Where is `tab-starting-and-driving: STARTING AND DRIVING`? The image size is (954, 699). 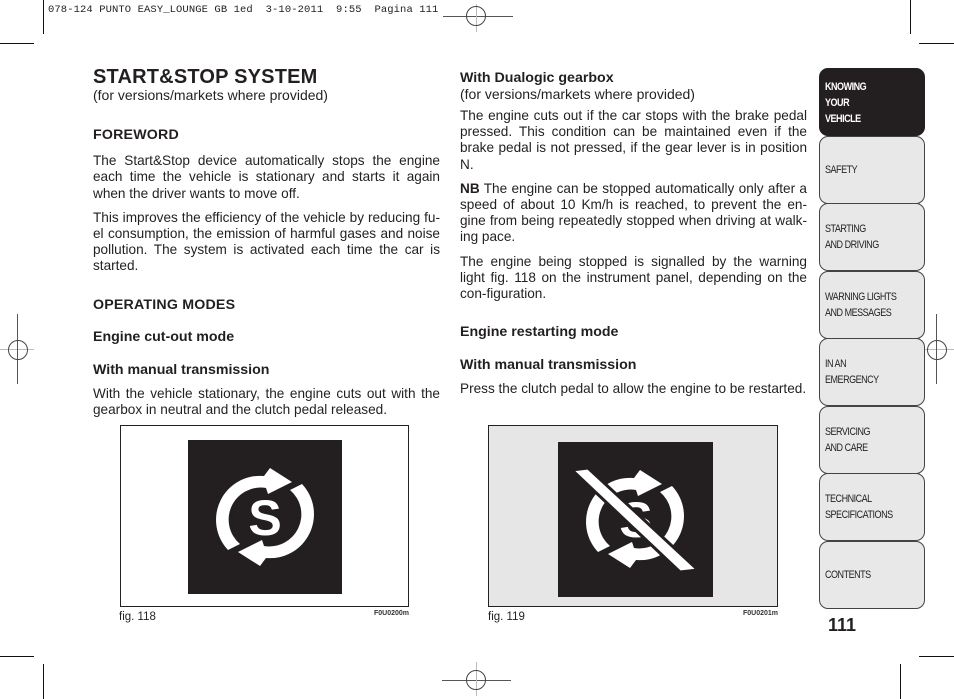 tab-starting-and-driving: STARTING AND DRIVING is located at coordinates (872, 237).